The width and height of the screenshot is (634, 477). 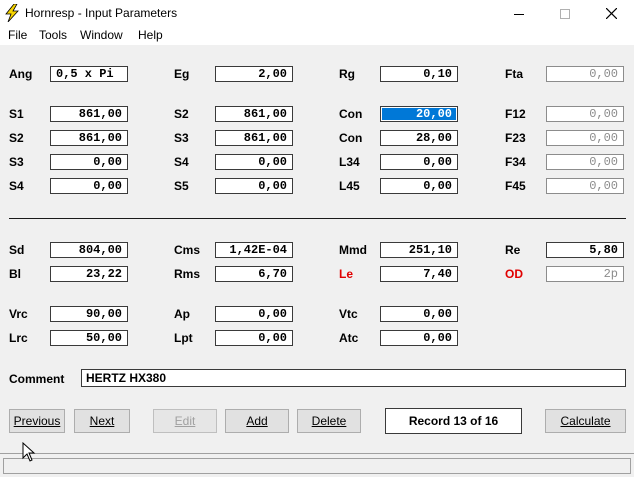 I want to click on field-con: 20,00, so click(x=419, y=114).